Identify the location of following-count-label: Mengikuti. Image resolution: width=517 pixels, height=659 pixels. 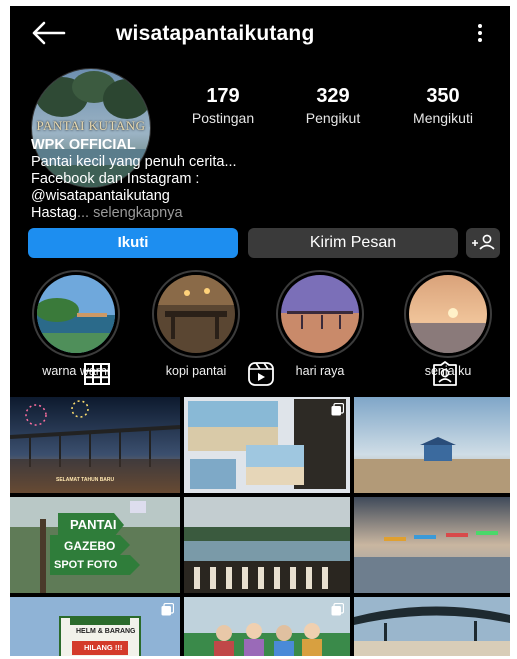
(443, 118).